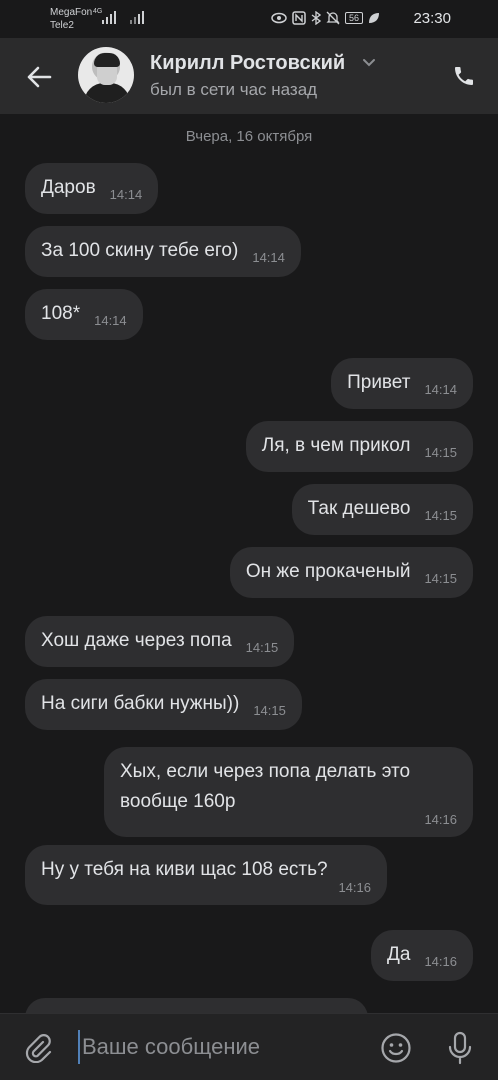 The image size is (498, 1080). What do you see at coordinates (62, 25) in the screenshot?
I see `carrier-2: Tele2` at bounding box center [62, 25].